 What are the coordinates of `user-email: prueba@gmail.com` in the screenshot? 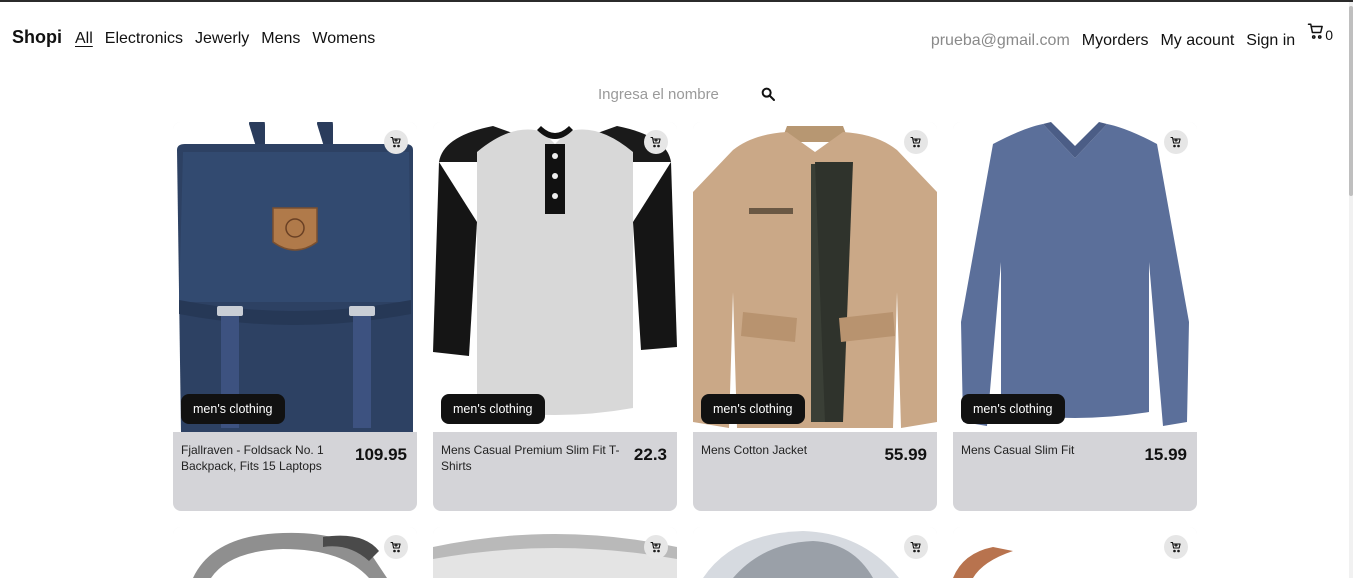 It's located at (1000, 40).